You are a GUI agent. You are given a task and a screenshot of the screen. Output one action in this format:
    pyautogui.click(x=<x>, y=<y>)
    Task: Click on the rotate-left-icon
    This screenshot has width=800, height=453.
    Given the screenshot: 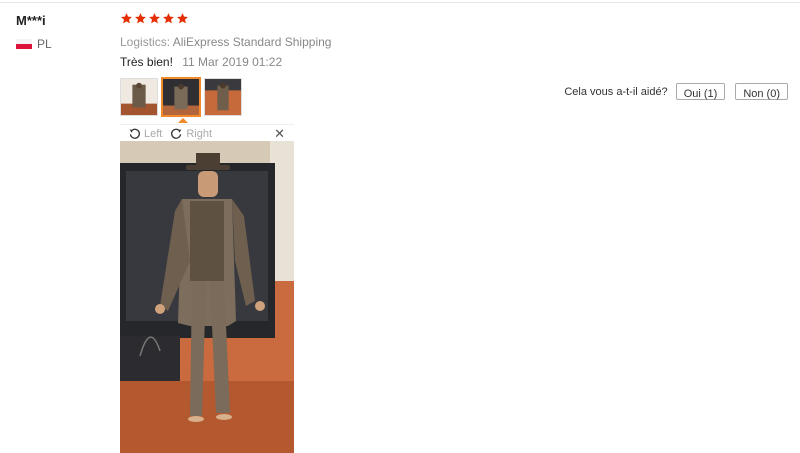 What is the action you would take?
    pyautogui.click(x=134, y=133)
    